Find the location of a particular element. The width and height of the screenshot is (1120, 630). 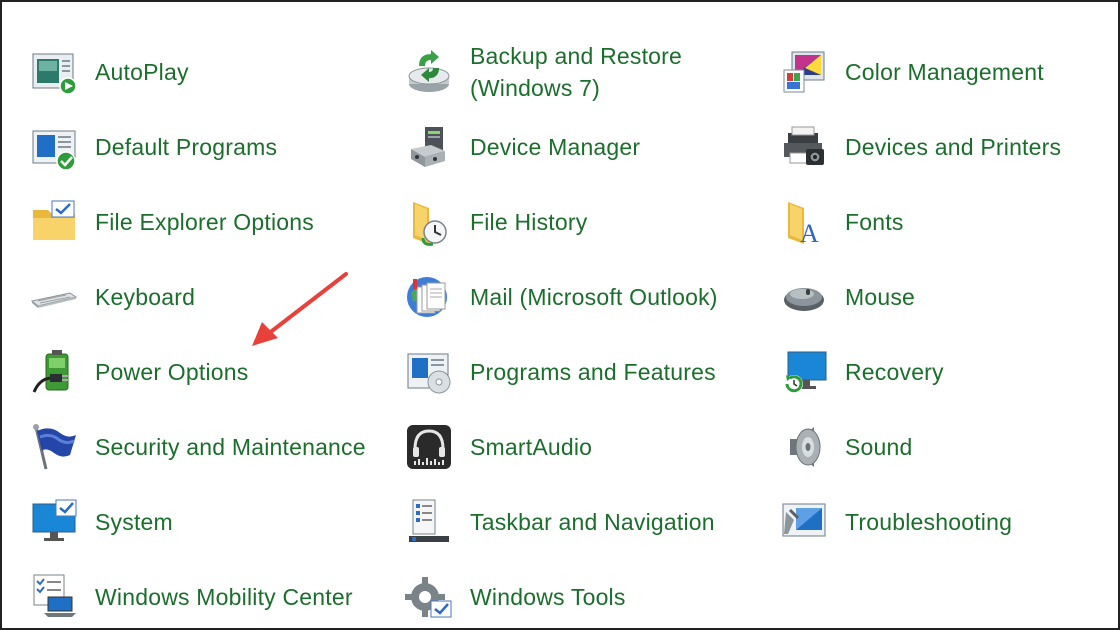

item-label: Security and Maintenance is located at coordinates (230, 447).